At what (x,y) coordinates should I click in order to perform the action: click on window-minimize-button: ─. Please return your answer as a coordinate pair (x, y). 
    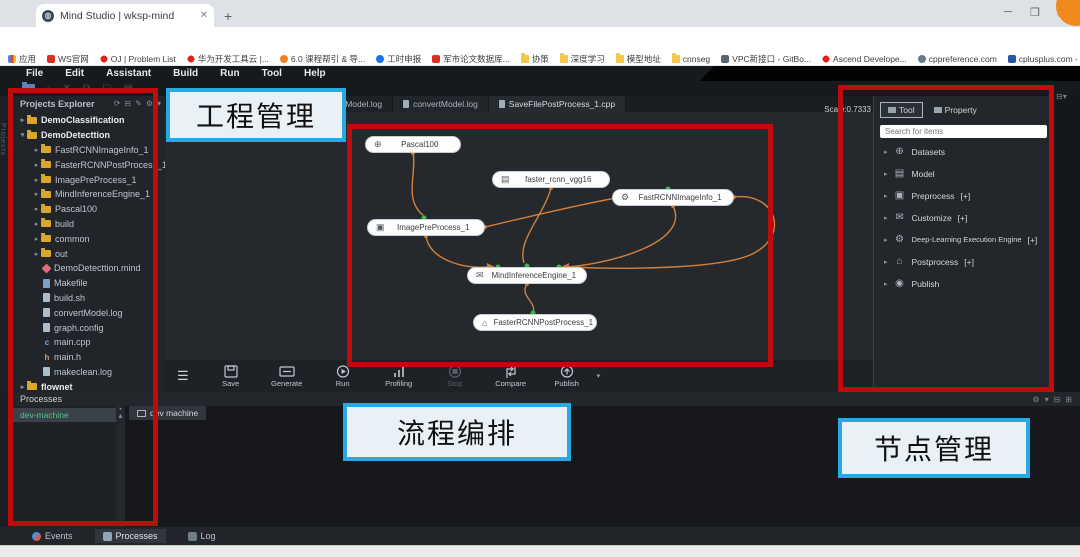
    Looking at the image, I should click on (1008, 12).